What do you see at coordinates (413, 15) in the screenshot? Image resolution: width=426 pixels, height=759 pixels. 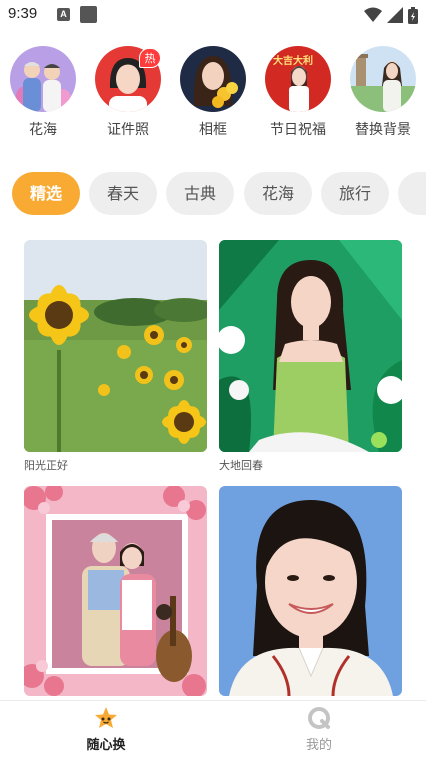 I see `battery-icon` at bounding box center [413, 15].